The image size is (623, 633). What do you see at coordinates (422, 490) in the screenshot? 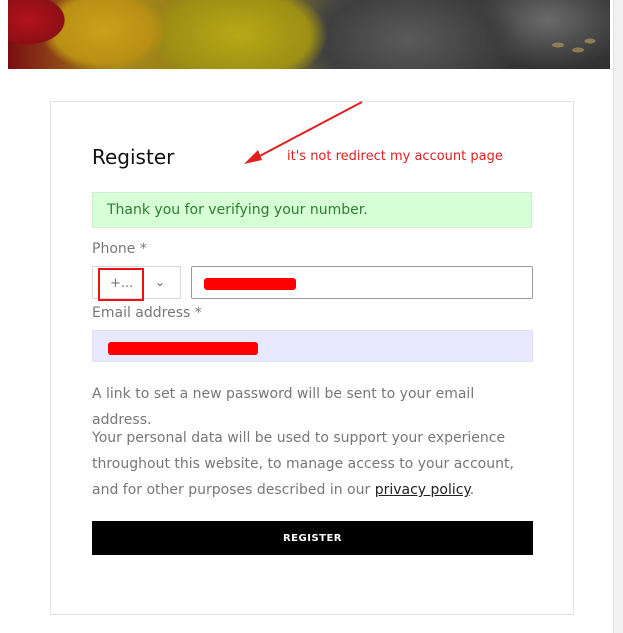
I see `privacy-policy-link: privacy policy` at bounding box center [422, 490].